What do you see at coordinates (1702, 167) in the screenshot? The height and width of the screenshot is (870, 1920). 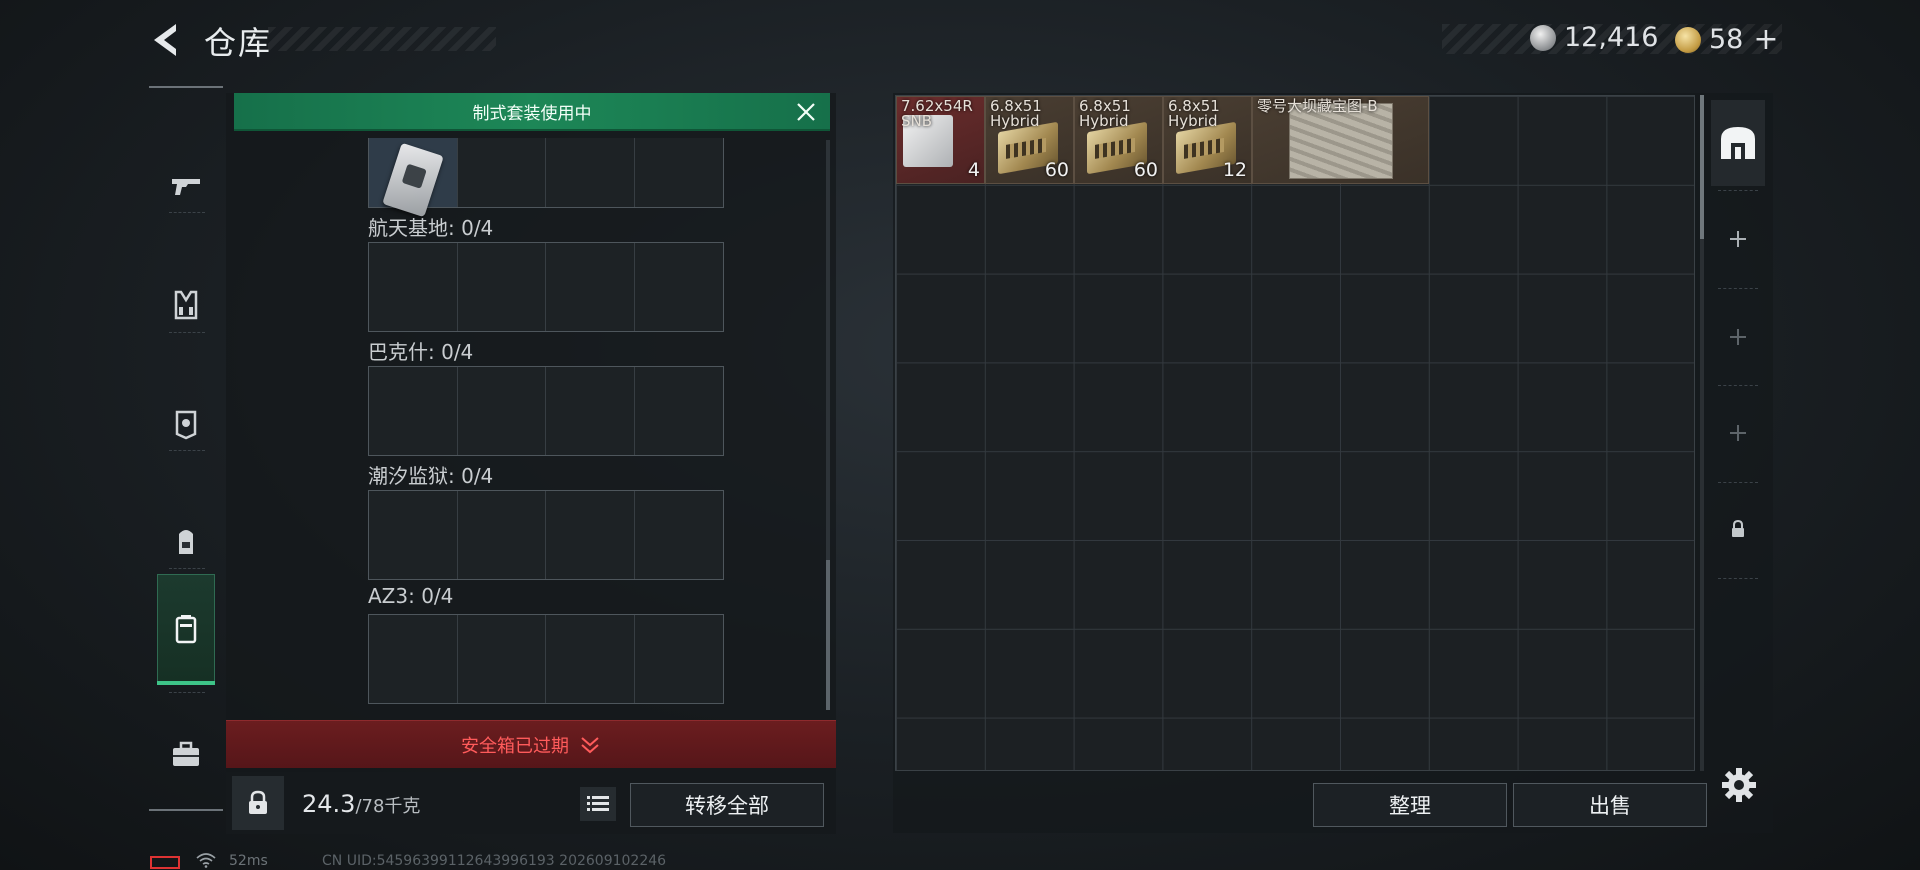 I see `stash-scrollbar-thumb` at bounding box center [1702, 167].